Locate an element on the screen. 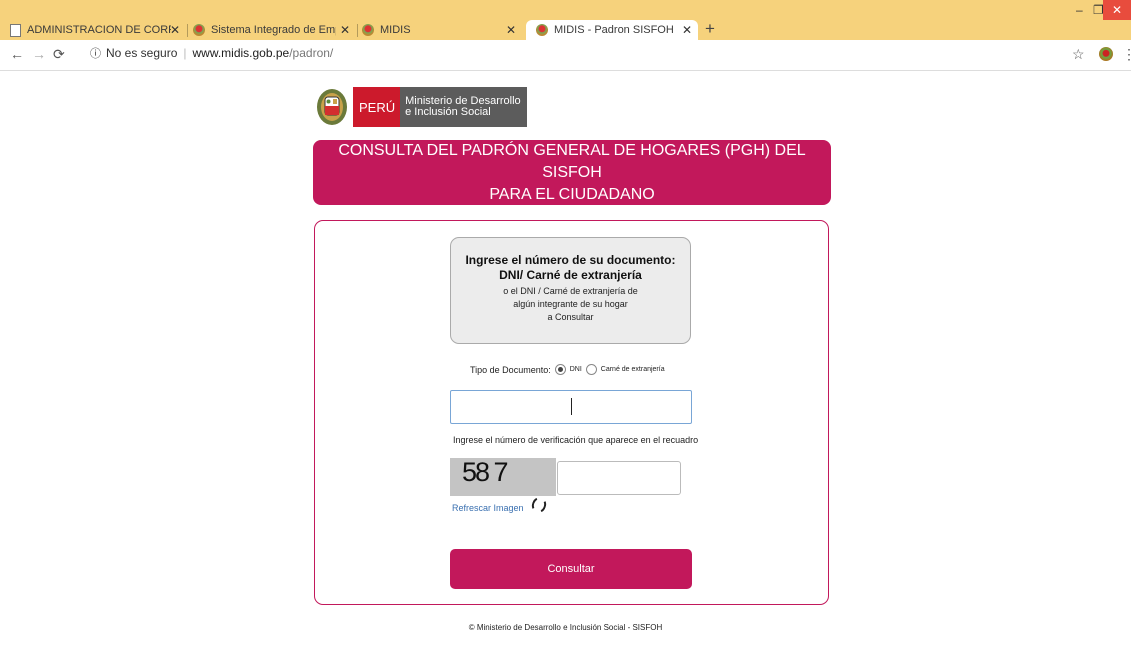  document-type-label: Tipo de Documento: is located at coordinates (510, 369).